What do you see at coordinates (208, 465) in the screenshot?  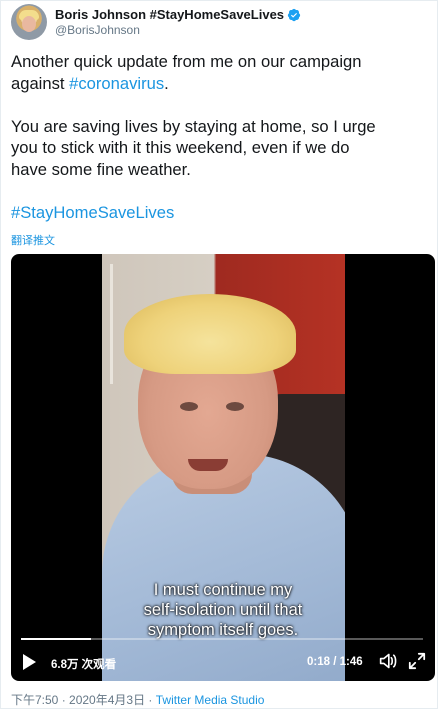 I see `video-scene-mouth` at bounding box center [208, 465].